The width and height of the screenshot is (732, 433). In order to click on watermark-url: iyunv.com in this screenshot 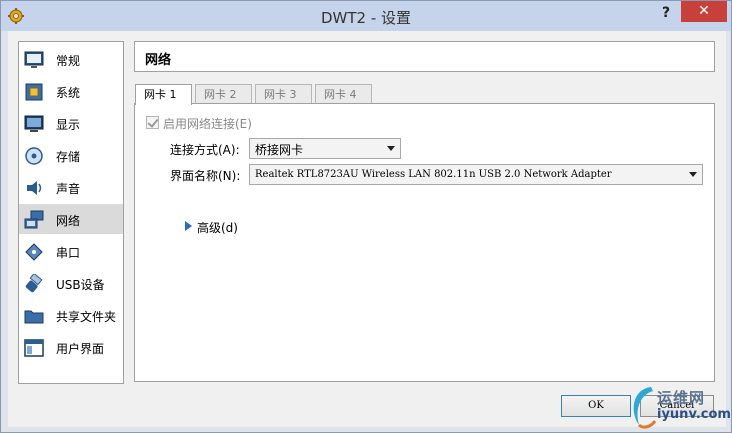, I will do `click(694, 414)`.